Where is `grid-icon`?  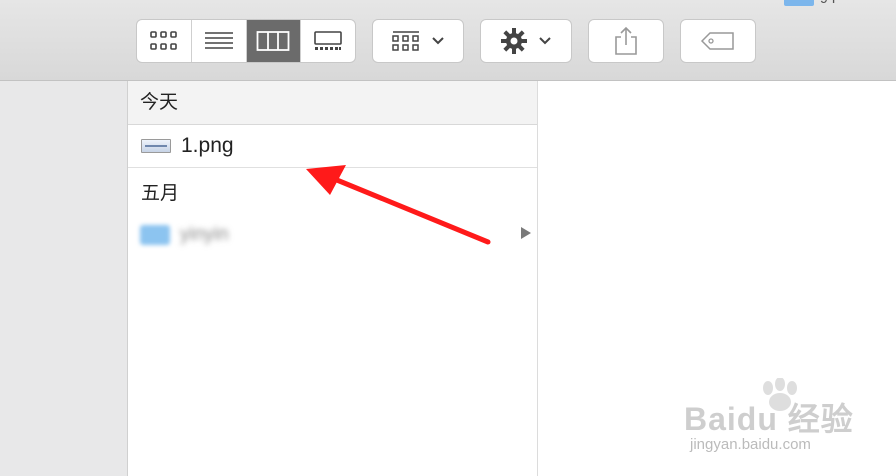 grid-icon is located at coordinates (405, 41).